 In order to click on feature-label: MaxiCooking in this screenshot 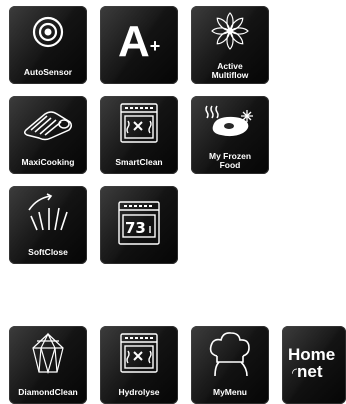, I will do `click(48, 162)`.